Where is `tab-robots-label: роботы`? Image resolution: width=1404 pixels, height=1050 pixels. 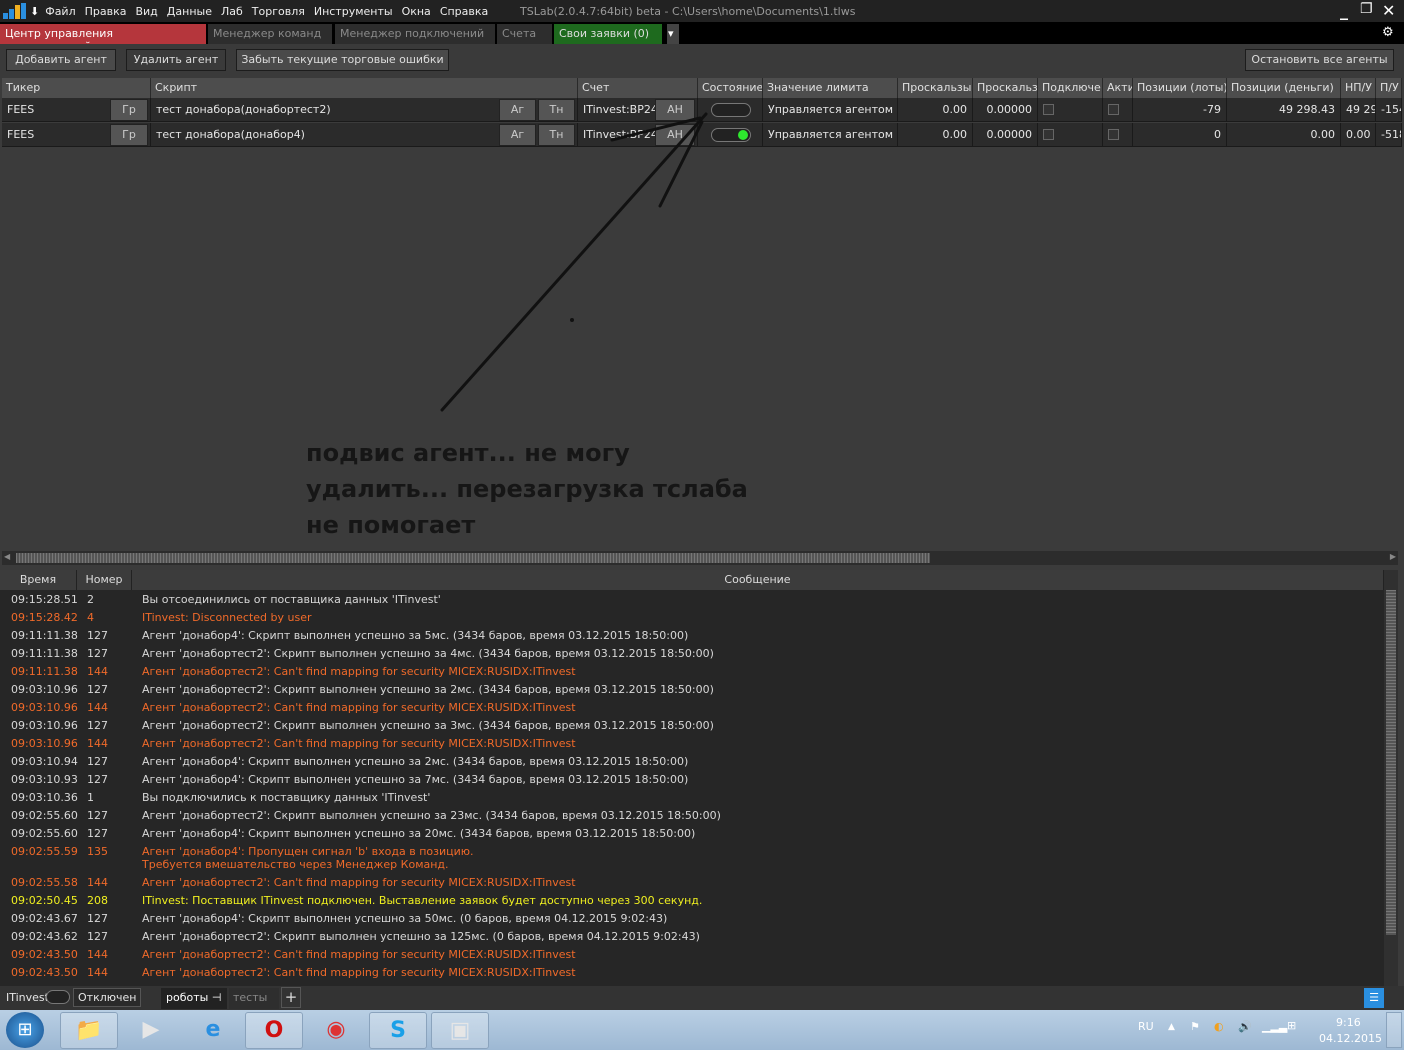
tab-robots-label: роботы is located at coordinates (187, 997).